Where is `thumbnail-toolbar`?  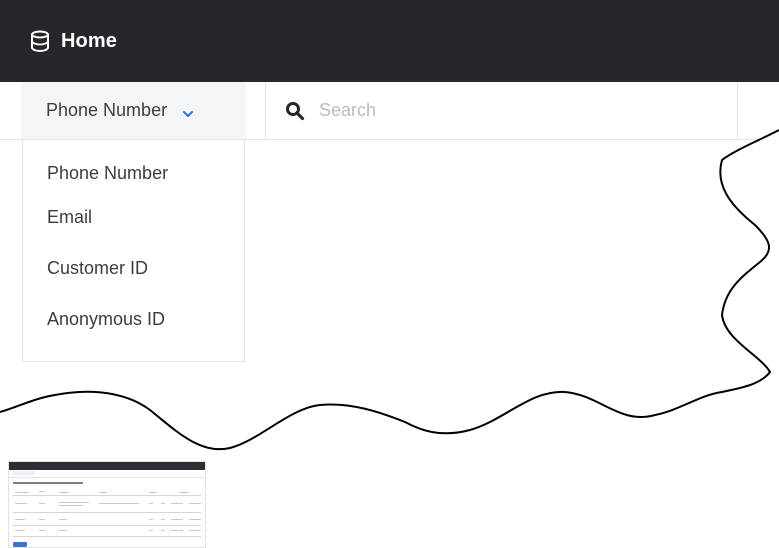
thumbnail-toolbar is located at coordinates (107, 474).